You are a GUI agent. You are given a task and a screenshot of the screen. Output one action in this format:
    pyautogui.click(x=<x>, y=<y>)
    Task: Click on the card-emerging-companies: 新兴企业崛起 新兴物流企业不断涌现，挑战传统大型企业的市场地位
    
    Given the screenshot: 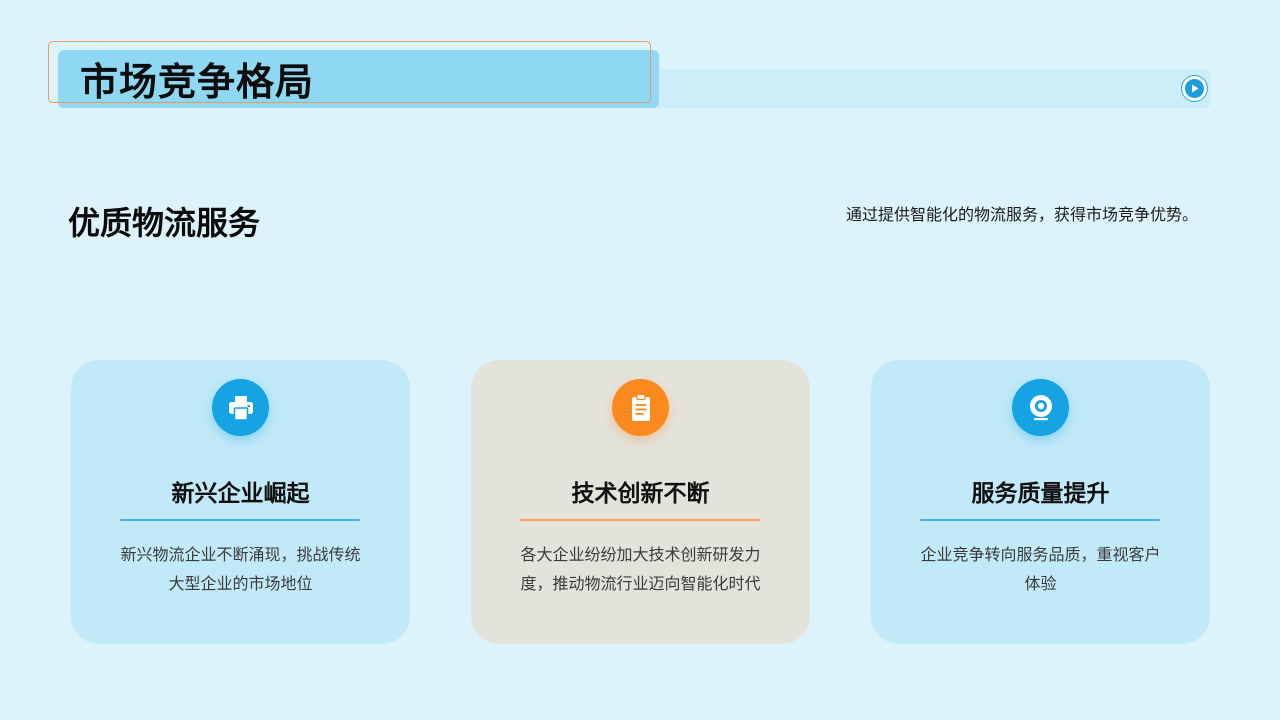 What is the action you would take?
    pyautogui.click(x=240, y=502)
    